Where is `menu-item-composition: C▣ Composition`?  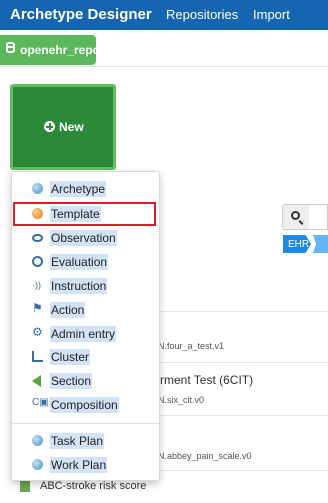 menu-item-composition: C▣ Composition is located at coordinates (85, 405).